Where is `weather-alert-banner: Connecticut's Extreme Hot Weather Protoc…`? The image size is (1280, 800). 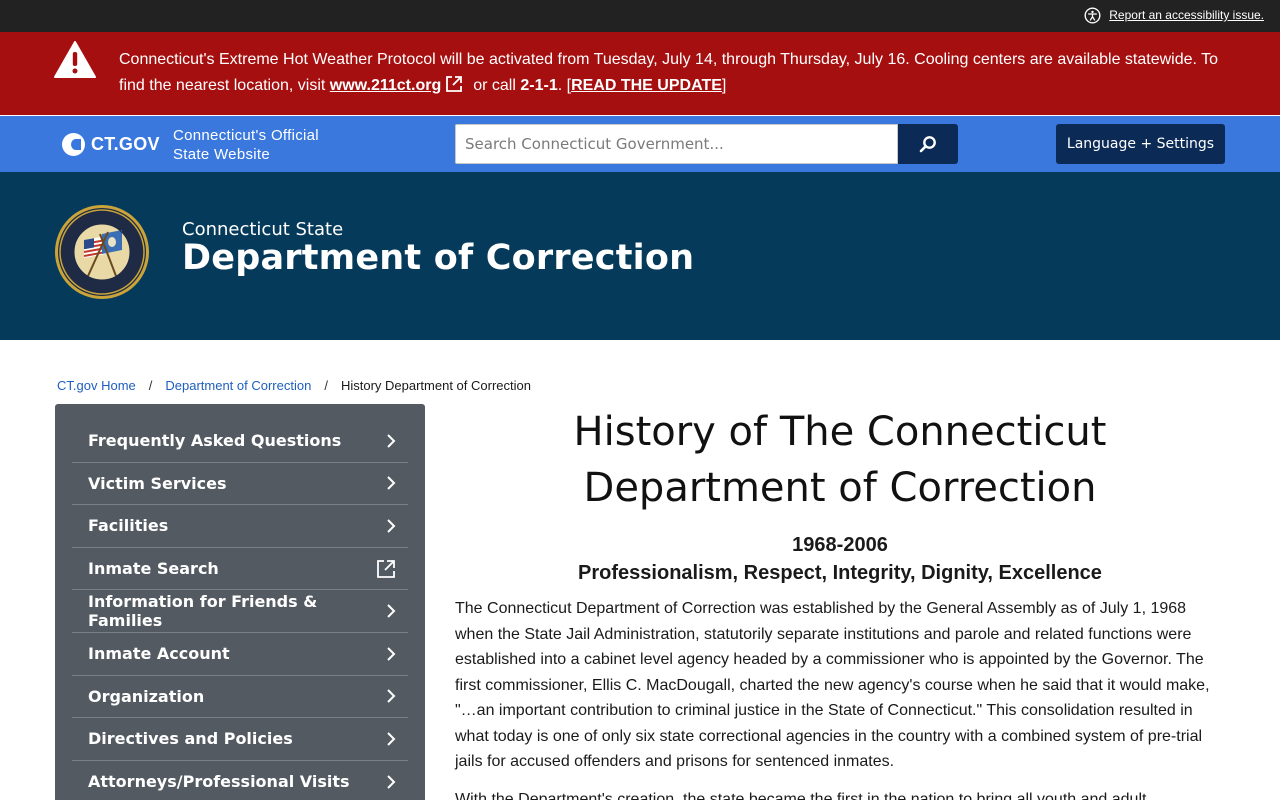 weather-alert-banner: Connecticut's Extreme Hot Weather Protoc… is located at coordinates (640, 73).